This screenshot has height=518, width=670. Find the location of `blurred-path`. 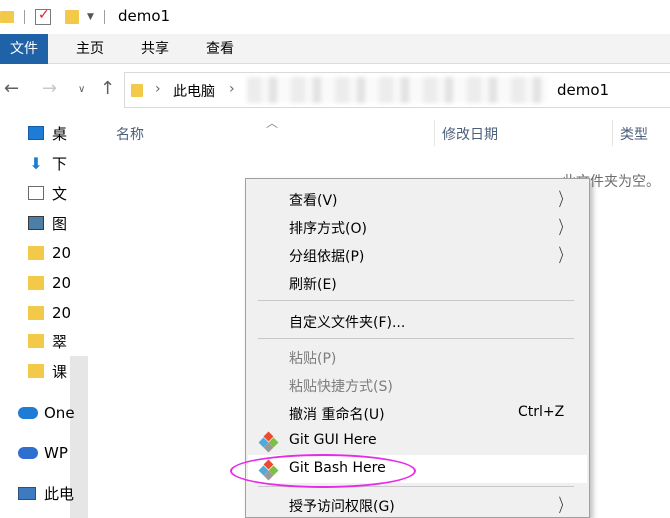

blurred-path is located at coordinates (397, 90).